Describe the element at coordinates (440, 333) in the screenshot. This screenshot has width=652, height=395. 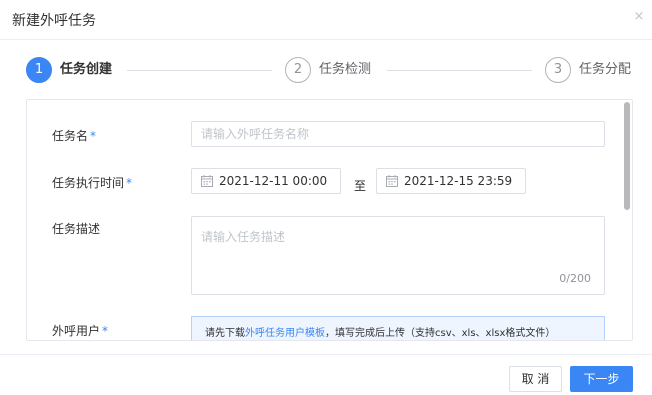
I see `tip-suffix: ，填写完成后上传（支持csv、xls、xlsx格式文件）` at that location.